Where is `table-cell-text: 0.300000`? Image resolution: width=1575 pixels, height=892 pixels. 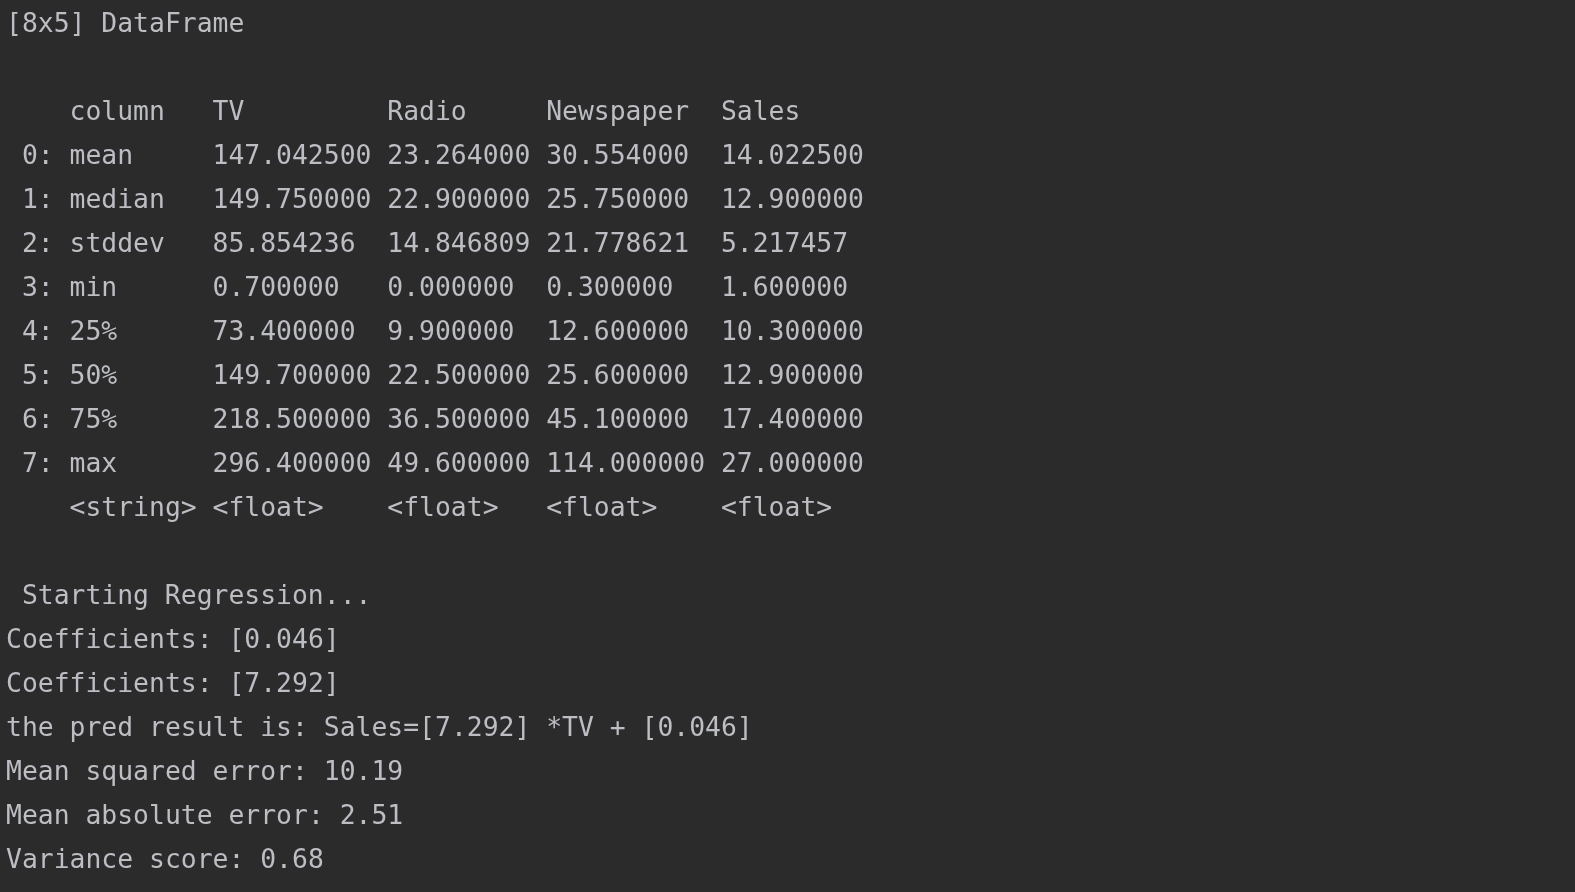 table-cell-text: 0.300000 is located at coordinates (610, 287).